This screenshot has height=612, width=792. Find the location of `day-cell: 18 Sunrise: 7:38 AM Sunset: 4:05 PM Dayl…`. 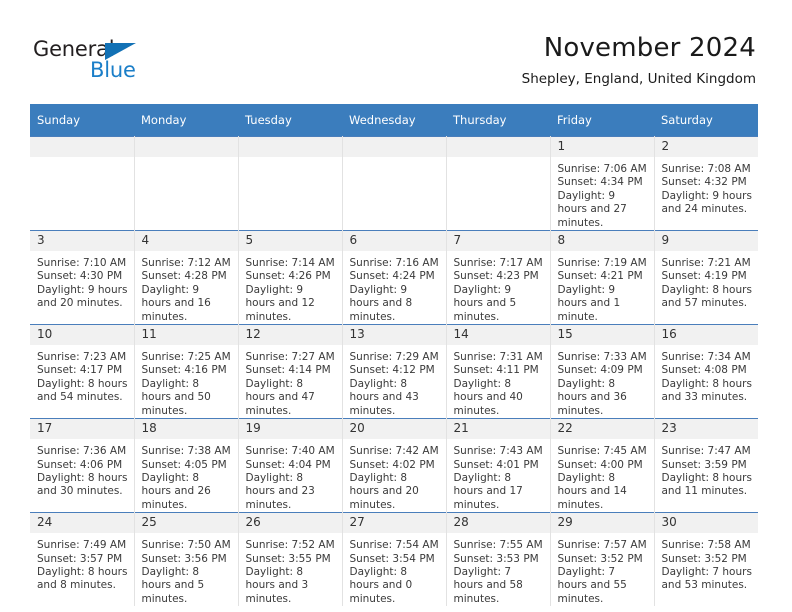

day-cell: 18 Sunrise: 7:38 AM Sunset: 4:05 PM Dayl… is located at coordinates (186, 465).